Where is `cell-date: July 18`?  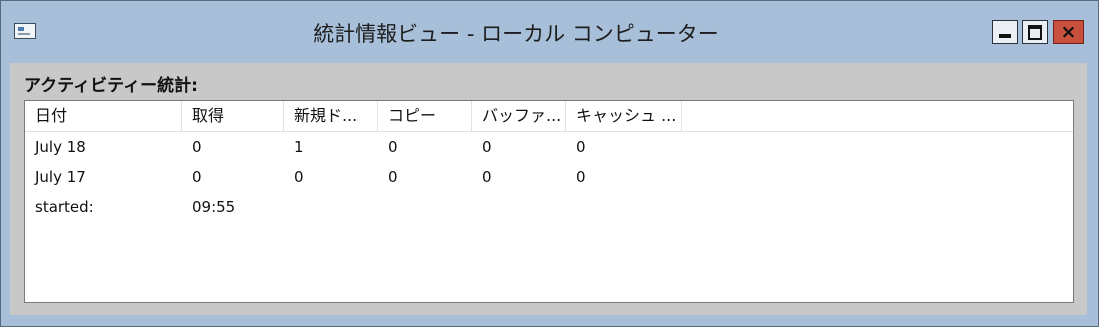
cell-date: July 18 is located at coordinates (60, 147).